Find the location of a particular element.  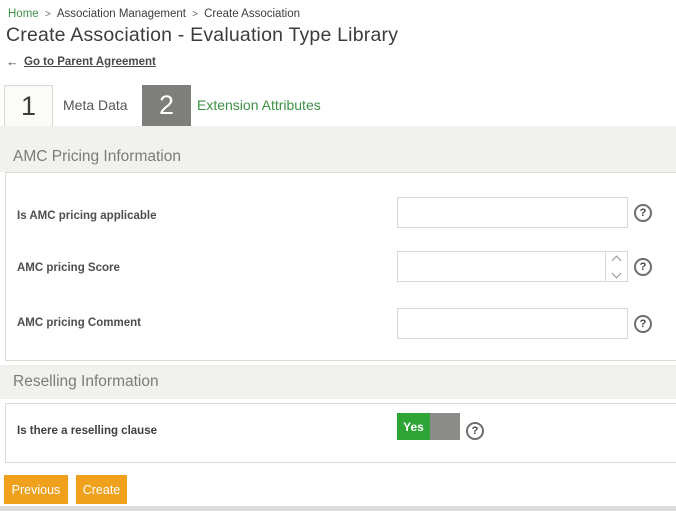

go-to-parent-agreement-link: ← Go to Parent Agreement is located at coordinates (81, 61).